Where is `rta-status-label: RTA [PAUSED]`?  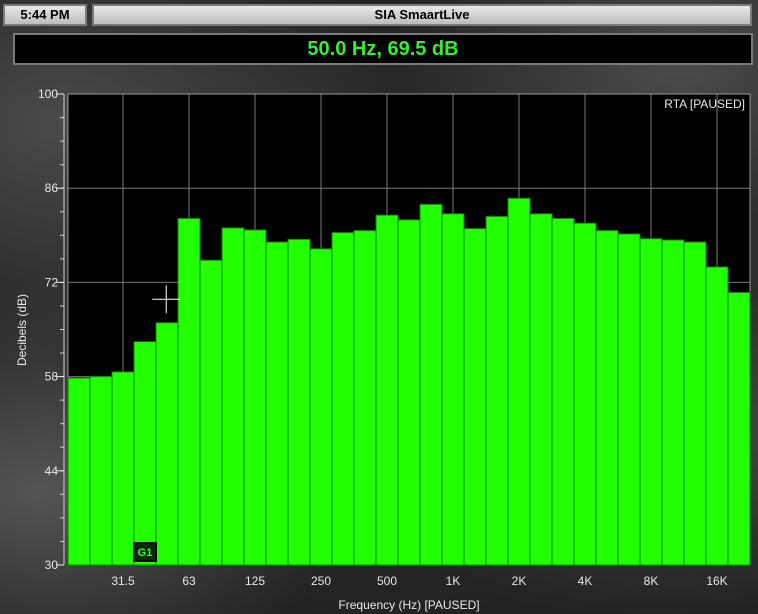 rta-status-label: RTA [PAUSED] is located at coordinates (704, 104).